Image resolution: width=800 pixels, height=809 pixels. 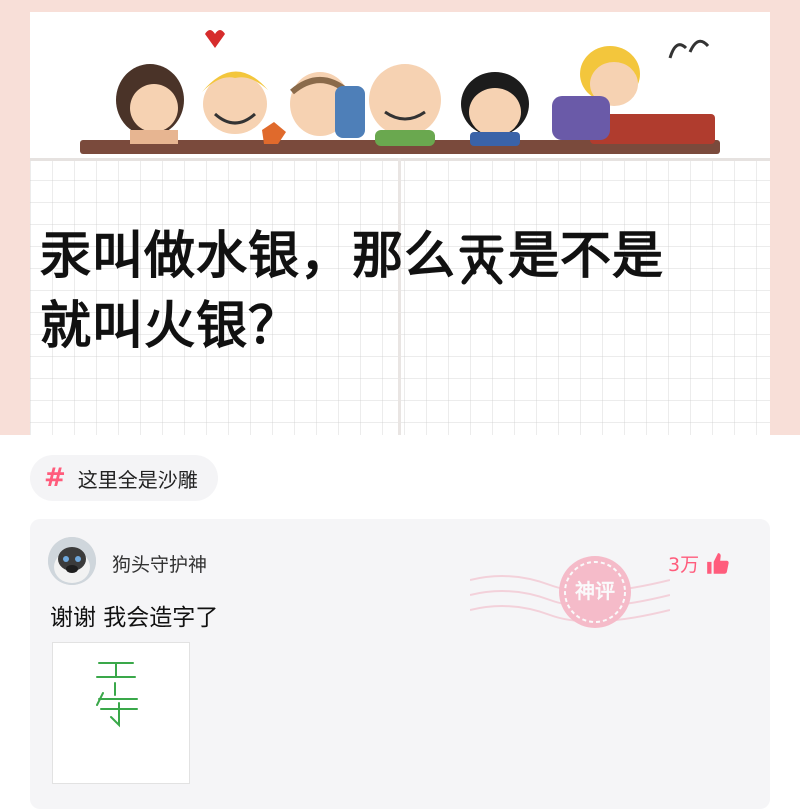 I want to click on like-count: 3万, so click(x=684, y=565).